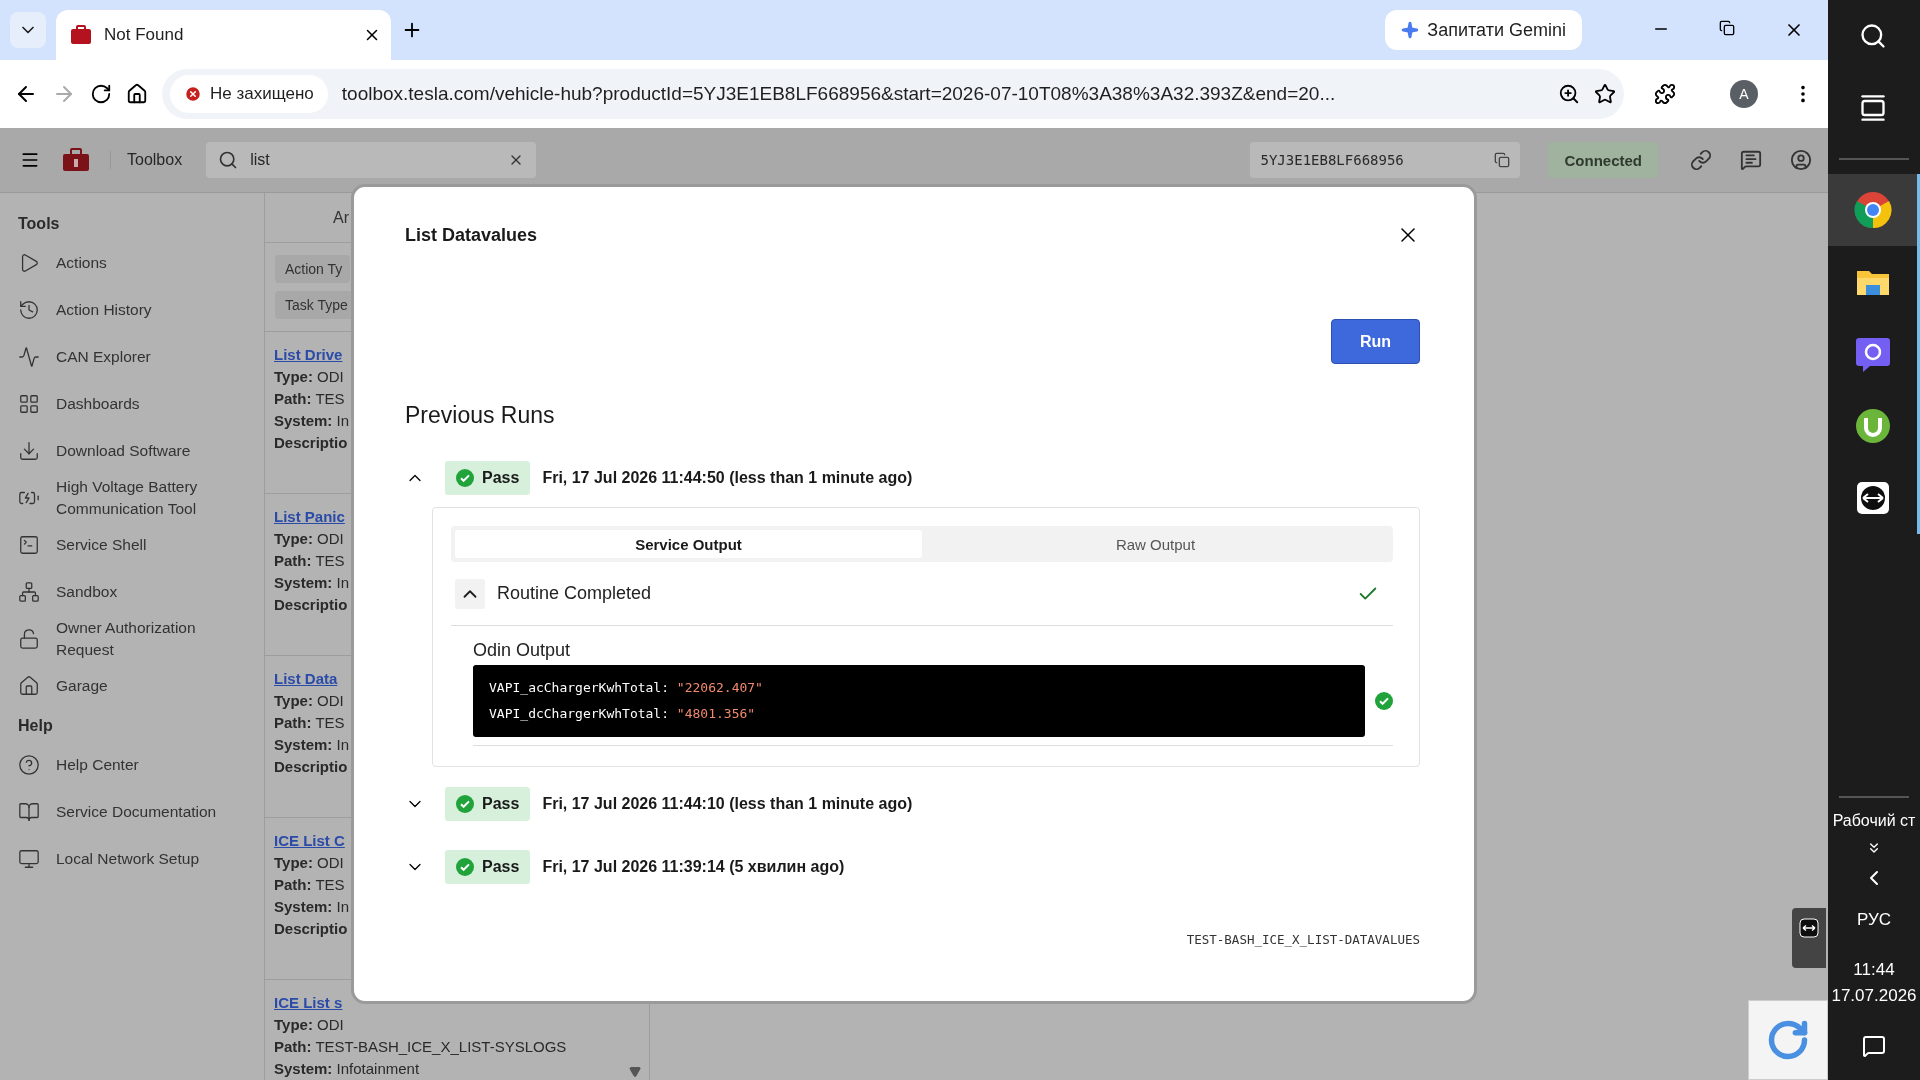  I want to click on help-icon, so click(29, 764).